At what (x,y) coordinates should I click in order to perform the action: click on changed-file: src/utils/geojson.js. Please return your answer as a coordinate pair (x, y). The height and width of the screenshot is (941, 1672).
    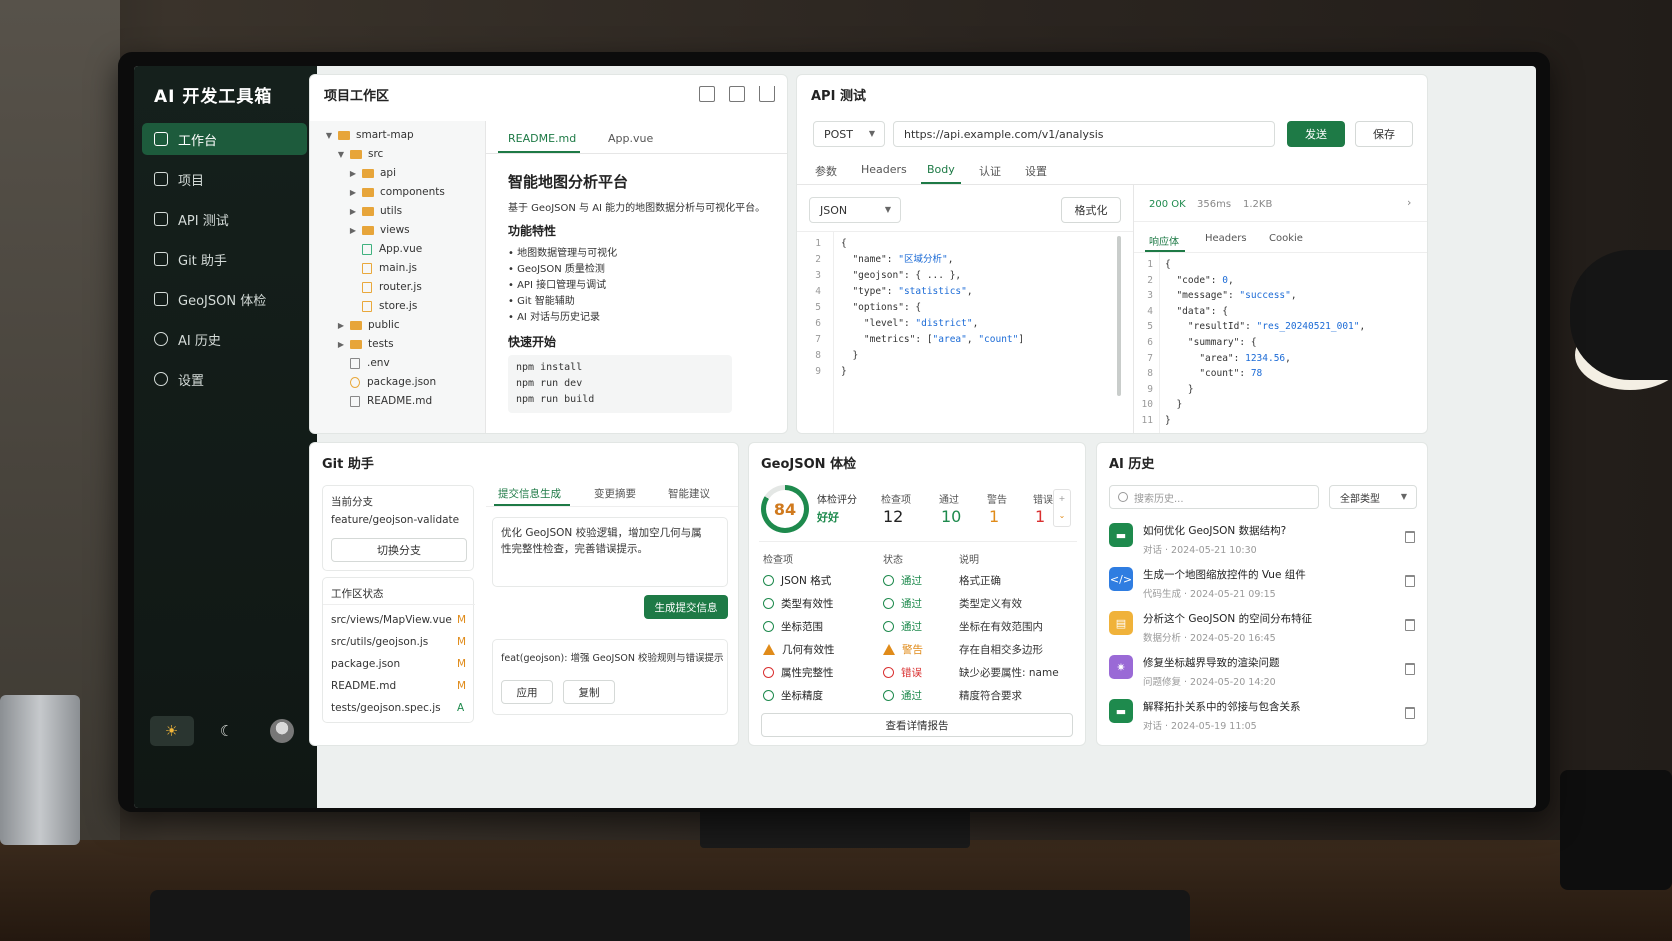
    Looking at the image, I should click on (379, 642).